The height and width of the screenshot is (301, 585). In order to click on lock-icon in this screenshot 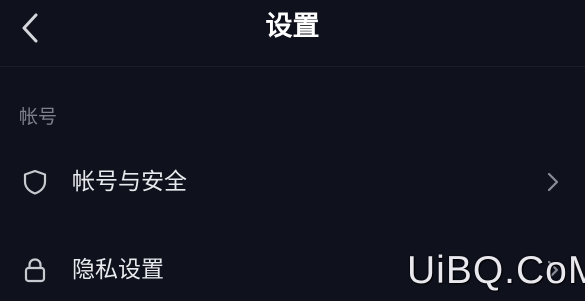, I will do `click(35, 270)`.